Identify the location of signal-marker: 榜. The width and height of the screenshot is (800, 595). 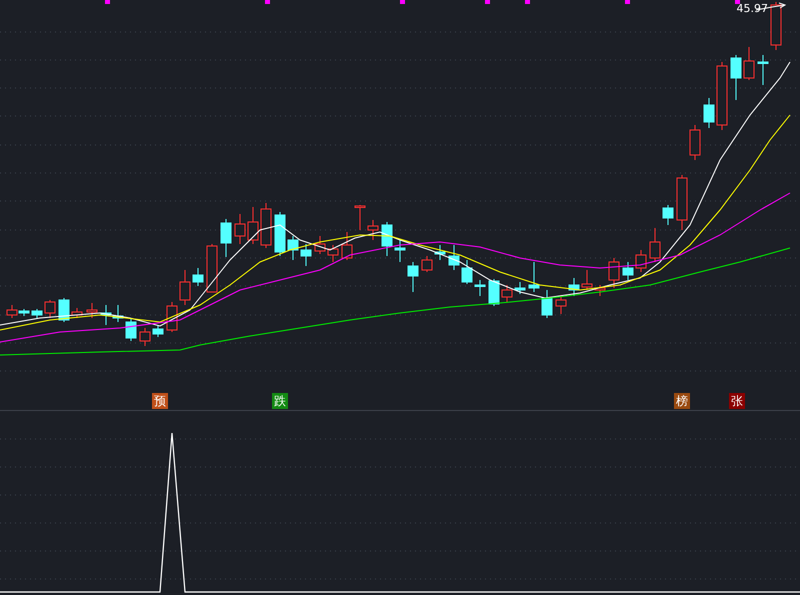
(682, 401).